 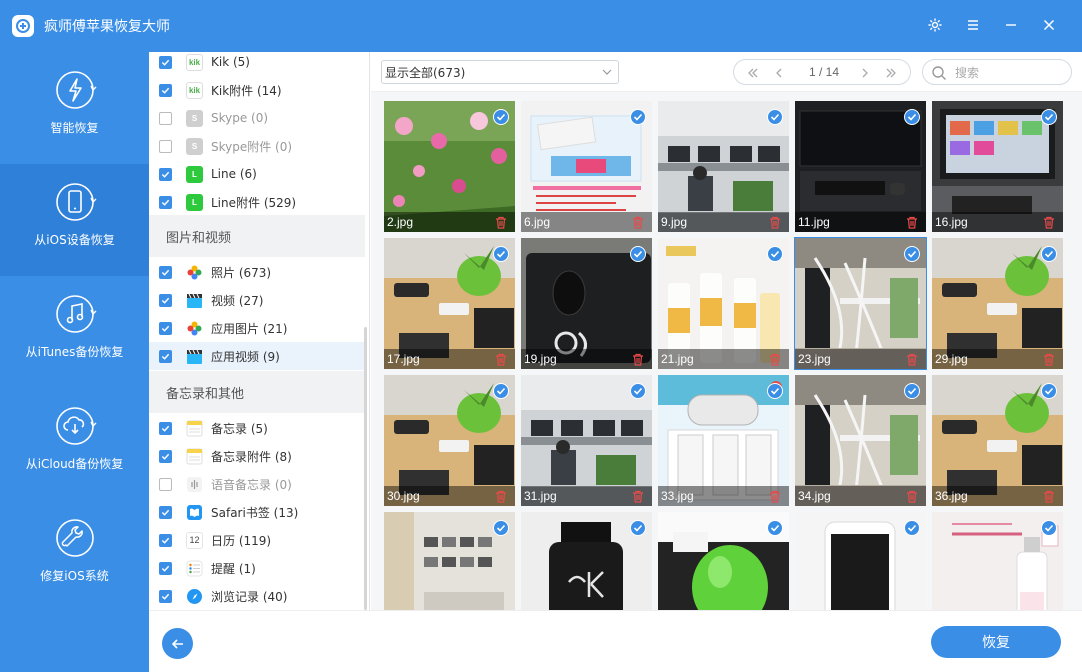 What do you see at coordinates (74, 332) in the screenshot?
I see `nav-itunes-backup: 从iTunes备份恢复` at bounding box center [74, 332].